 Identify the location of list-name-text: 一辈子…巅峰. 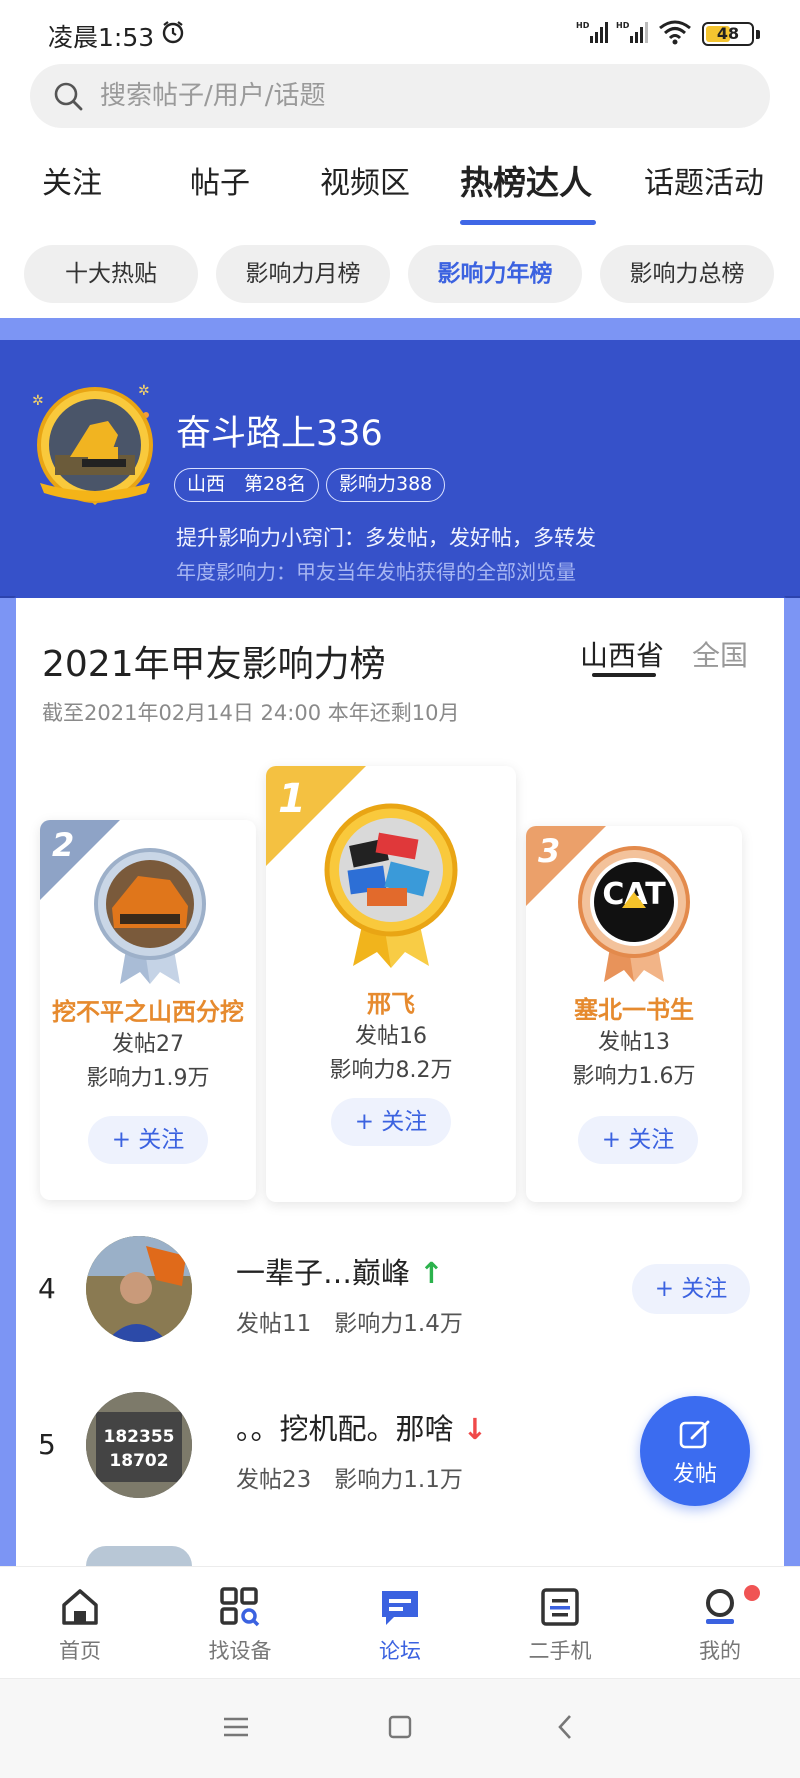
(323, 1273).